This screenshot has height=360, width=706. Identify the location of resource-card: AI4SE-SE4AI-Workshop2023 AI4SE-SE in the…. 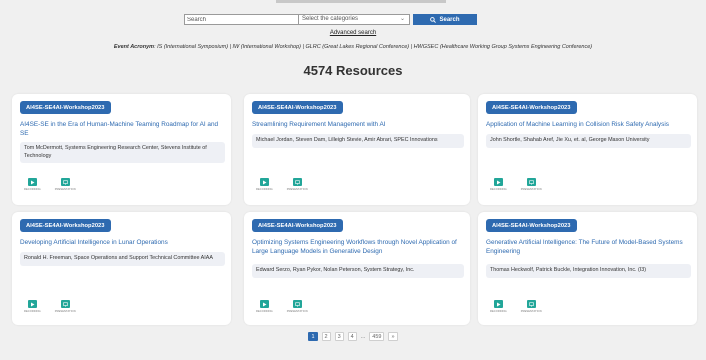
(121, 149).